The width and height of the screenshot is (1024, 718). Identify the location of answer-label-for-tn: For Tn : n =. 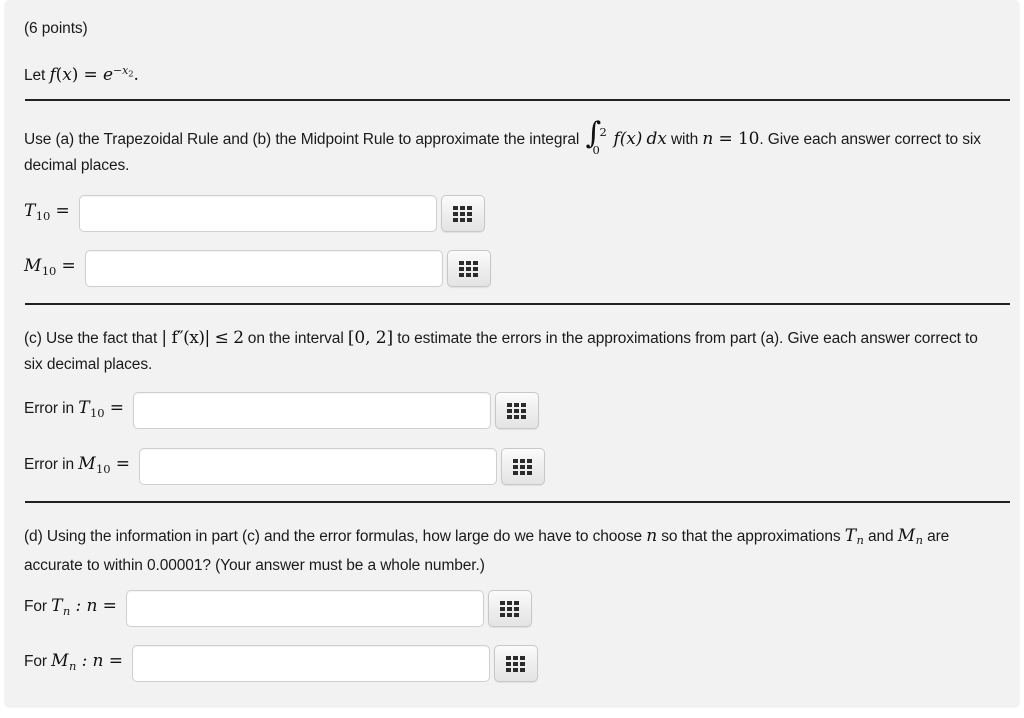
(75, 608).